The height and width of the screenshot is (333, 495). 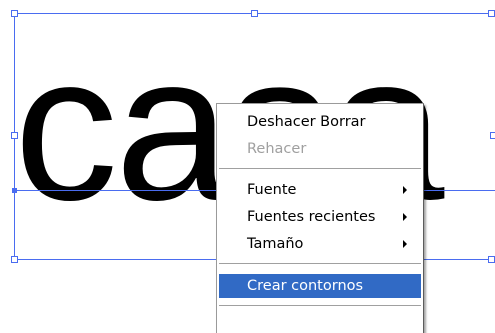 I want to click on menu-item-recent-fonts: Fuentes recientes, so click(x=320, y=217).